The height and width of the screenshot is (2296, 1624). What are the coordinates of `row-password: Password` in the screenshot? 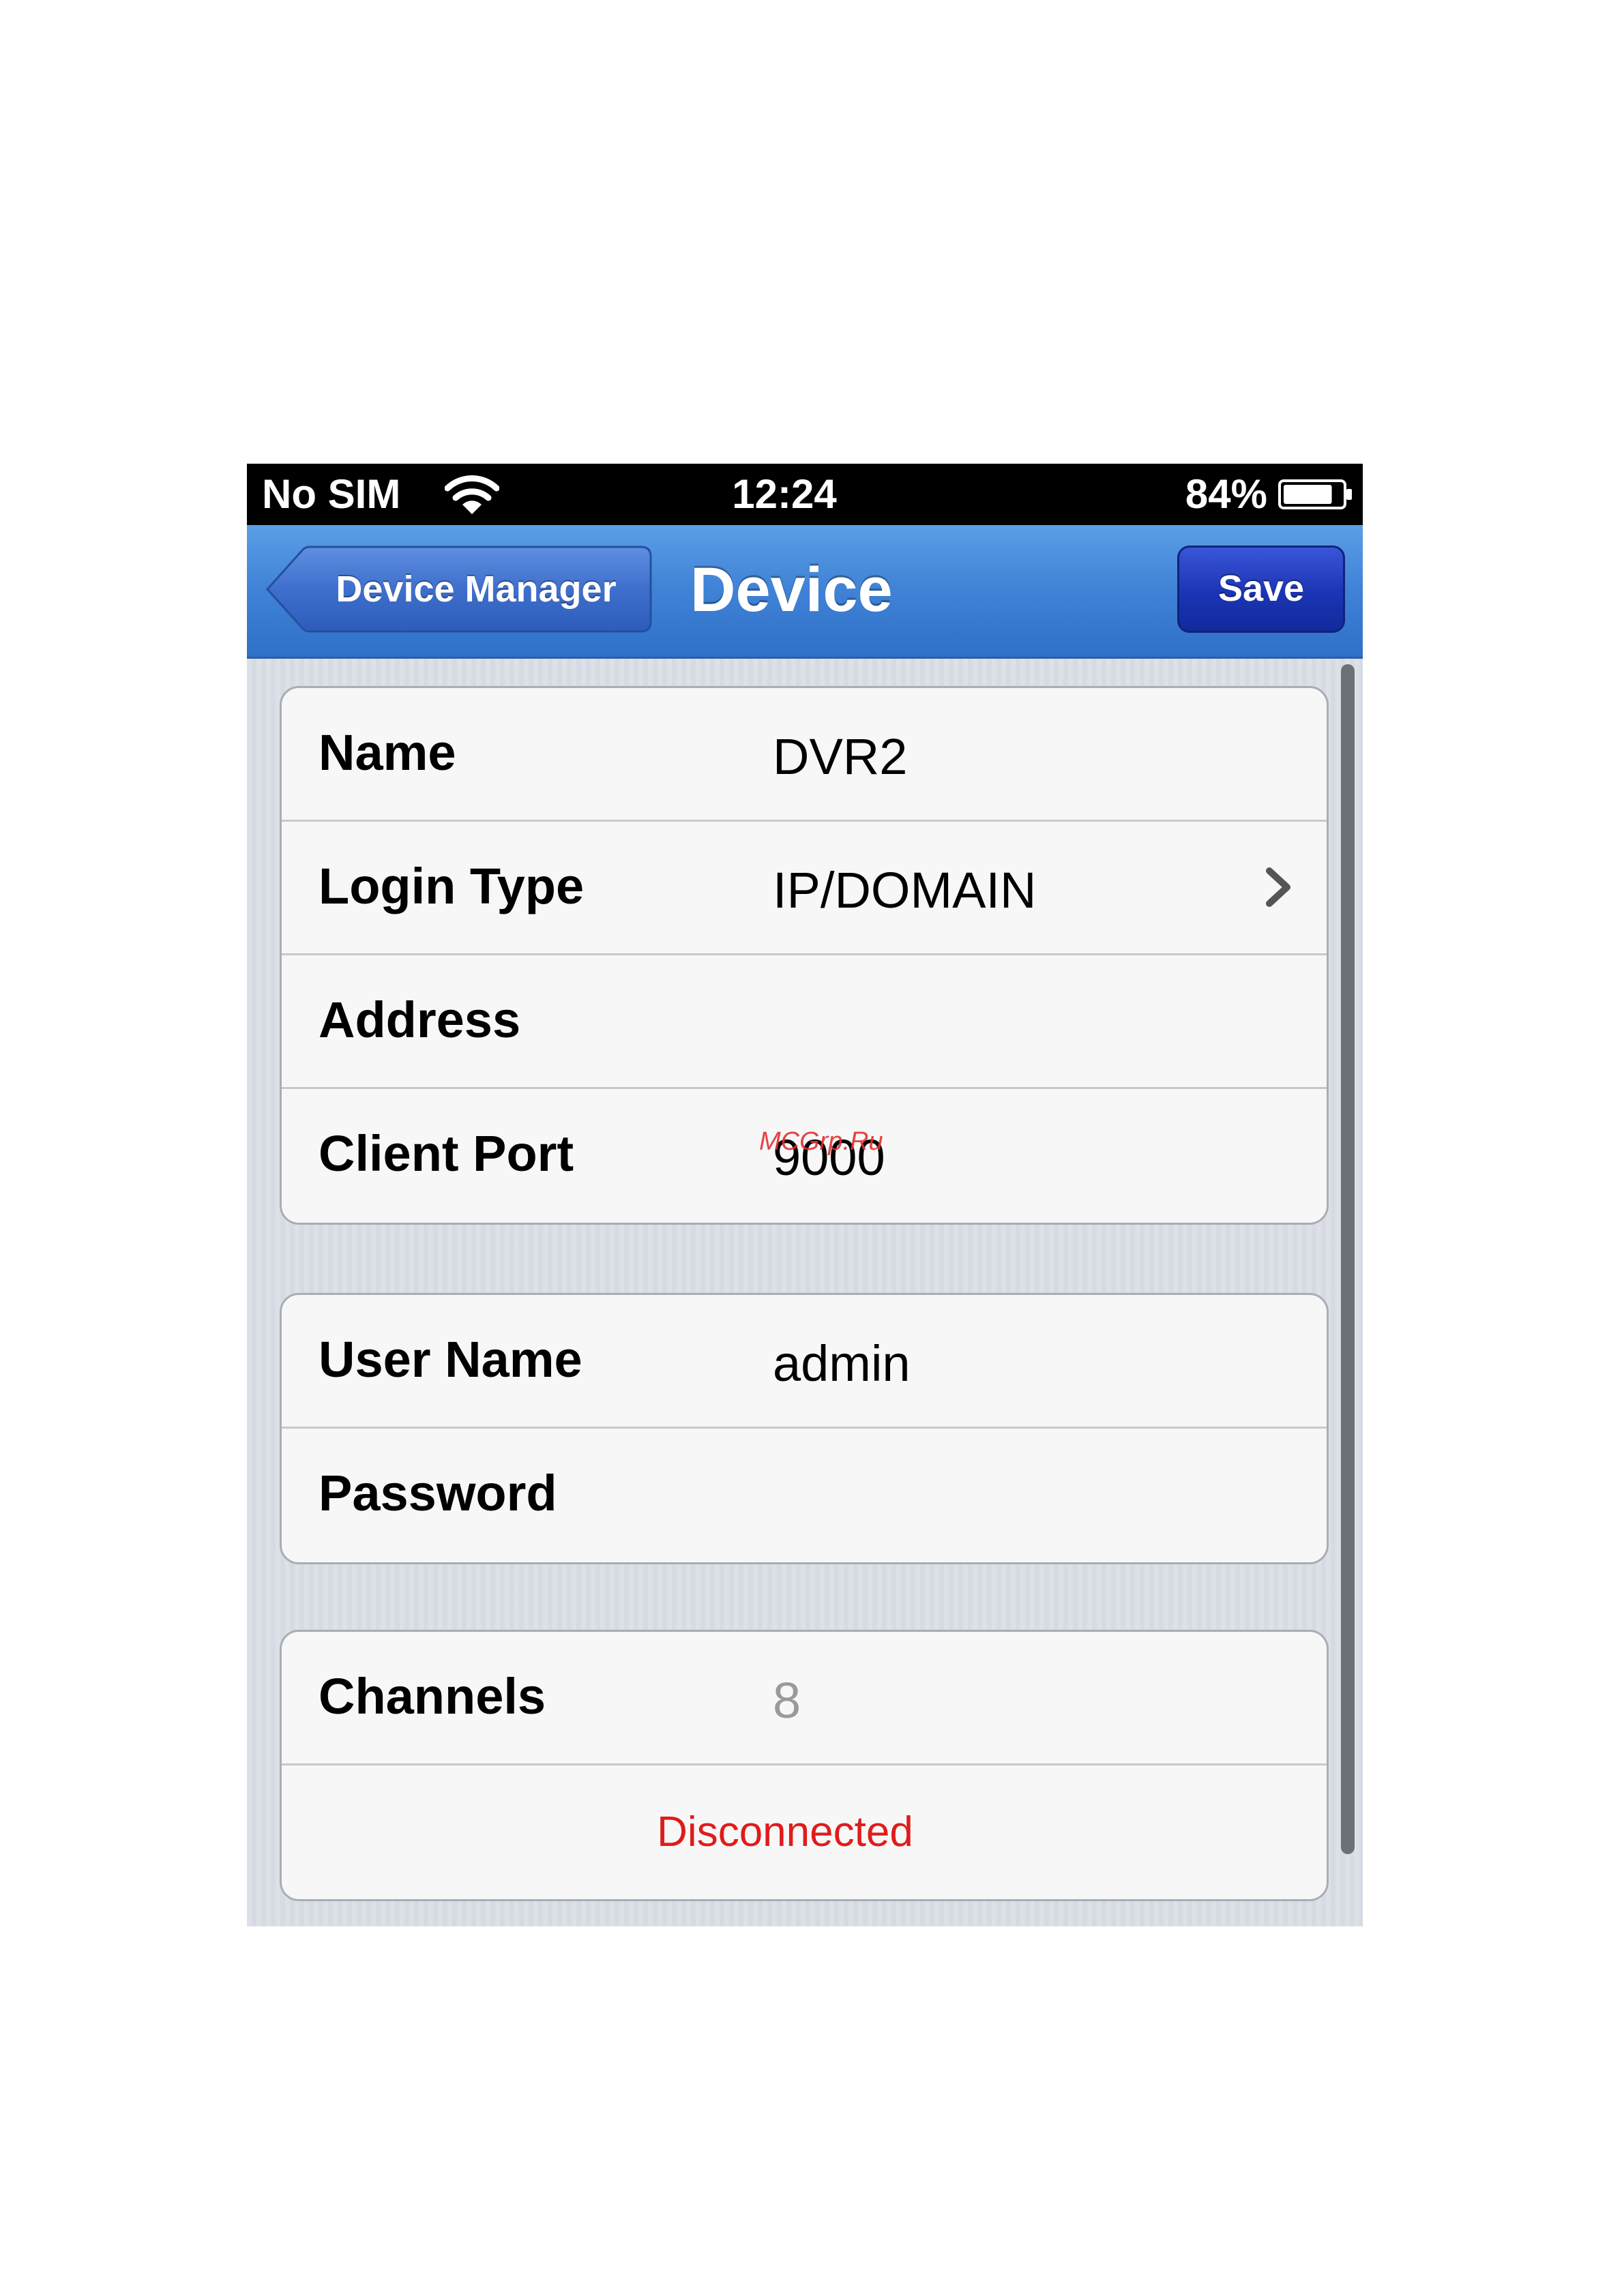 It's located at (804, 1496).